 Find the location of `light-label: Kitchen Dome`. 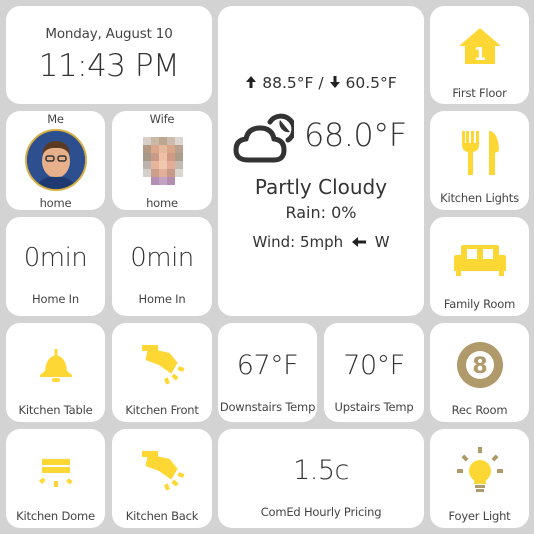

light-label: Kitchen Dome is located at coordinates (55, 516).